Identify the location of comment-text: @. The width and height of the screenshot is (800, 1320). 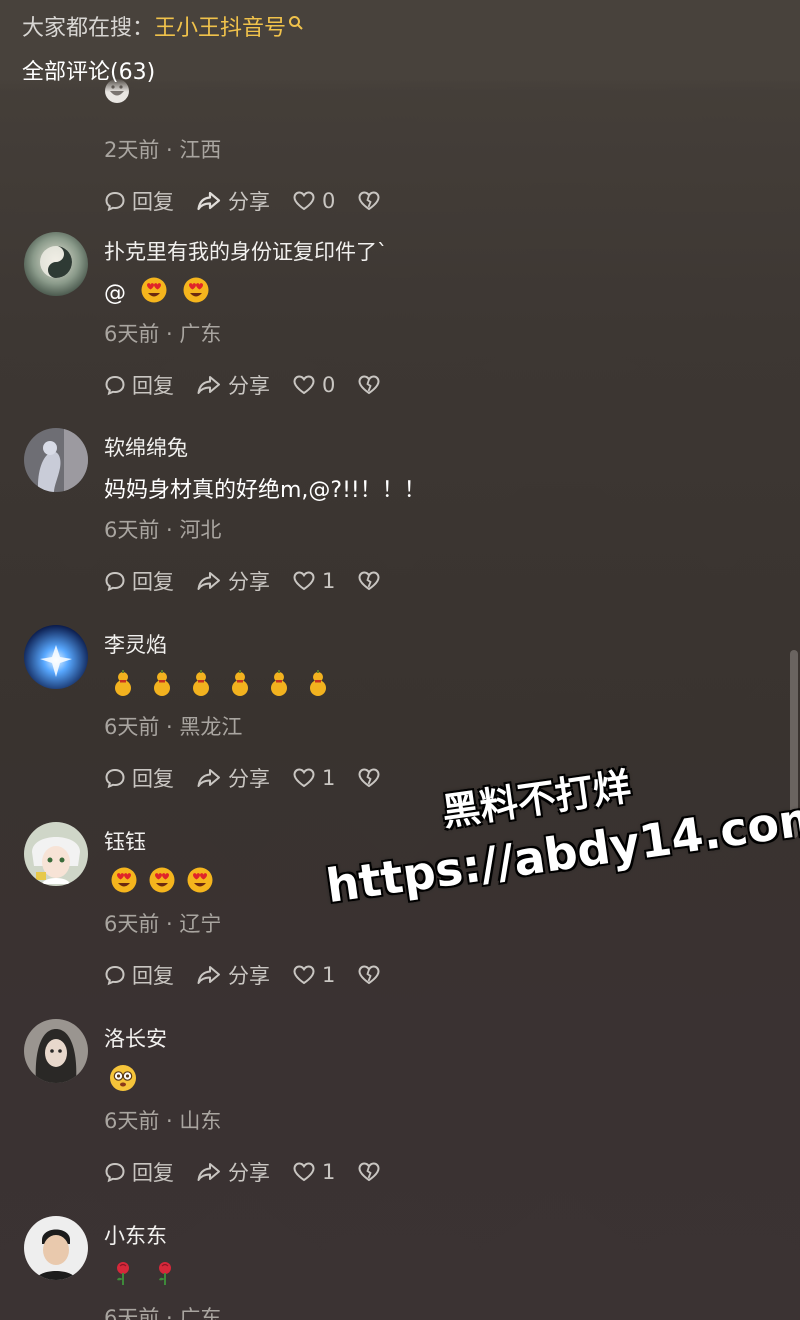
(115, 293).